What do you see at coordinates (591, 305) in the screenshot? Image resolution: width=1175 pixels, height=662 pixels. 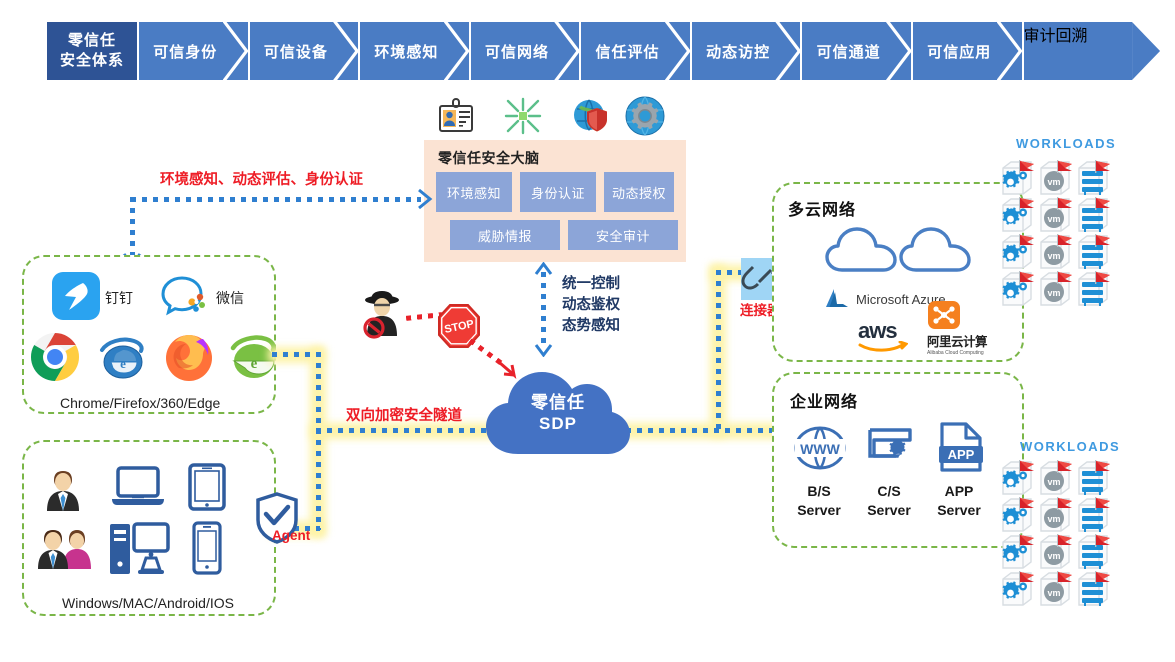 I see `annotation-line-2: 动态鉴权` at bounding box center [591, 305].